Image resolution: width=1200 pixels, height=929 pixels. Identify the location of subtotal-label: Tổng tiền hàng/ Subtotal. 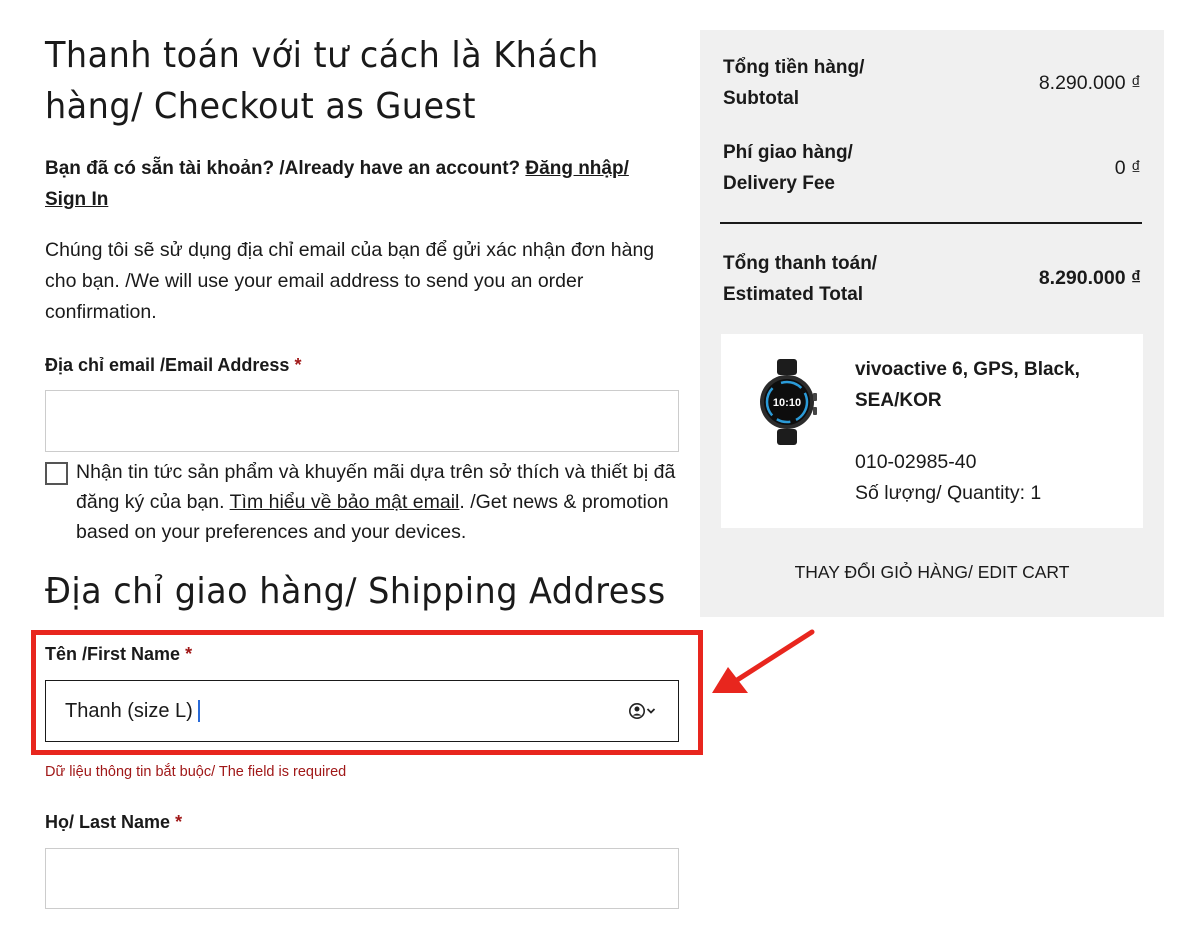
(793, 83).